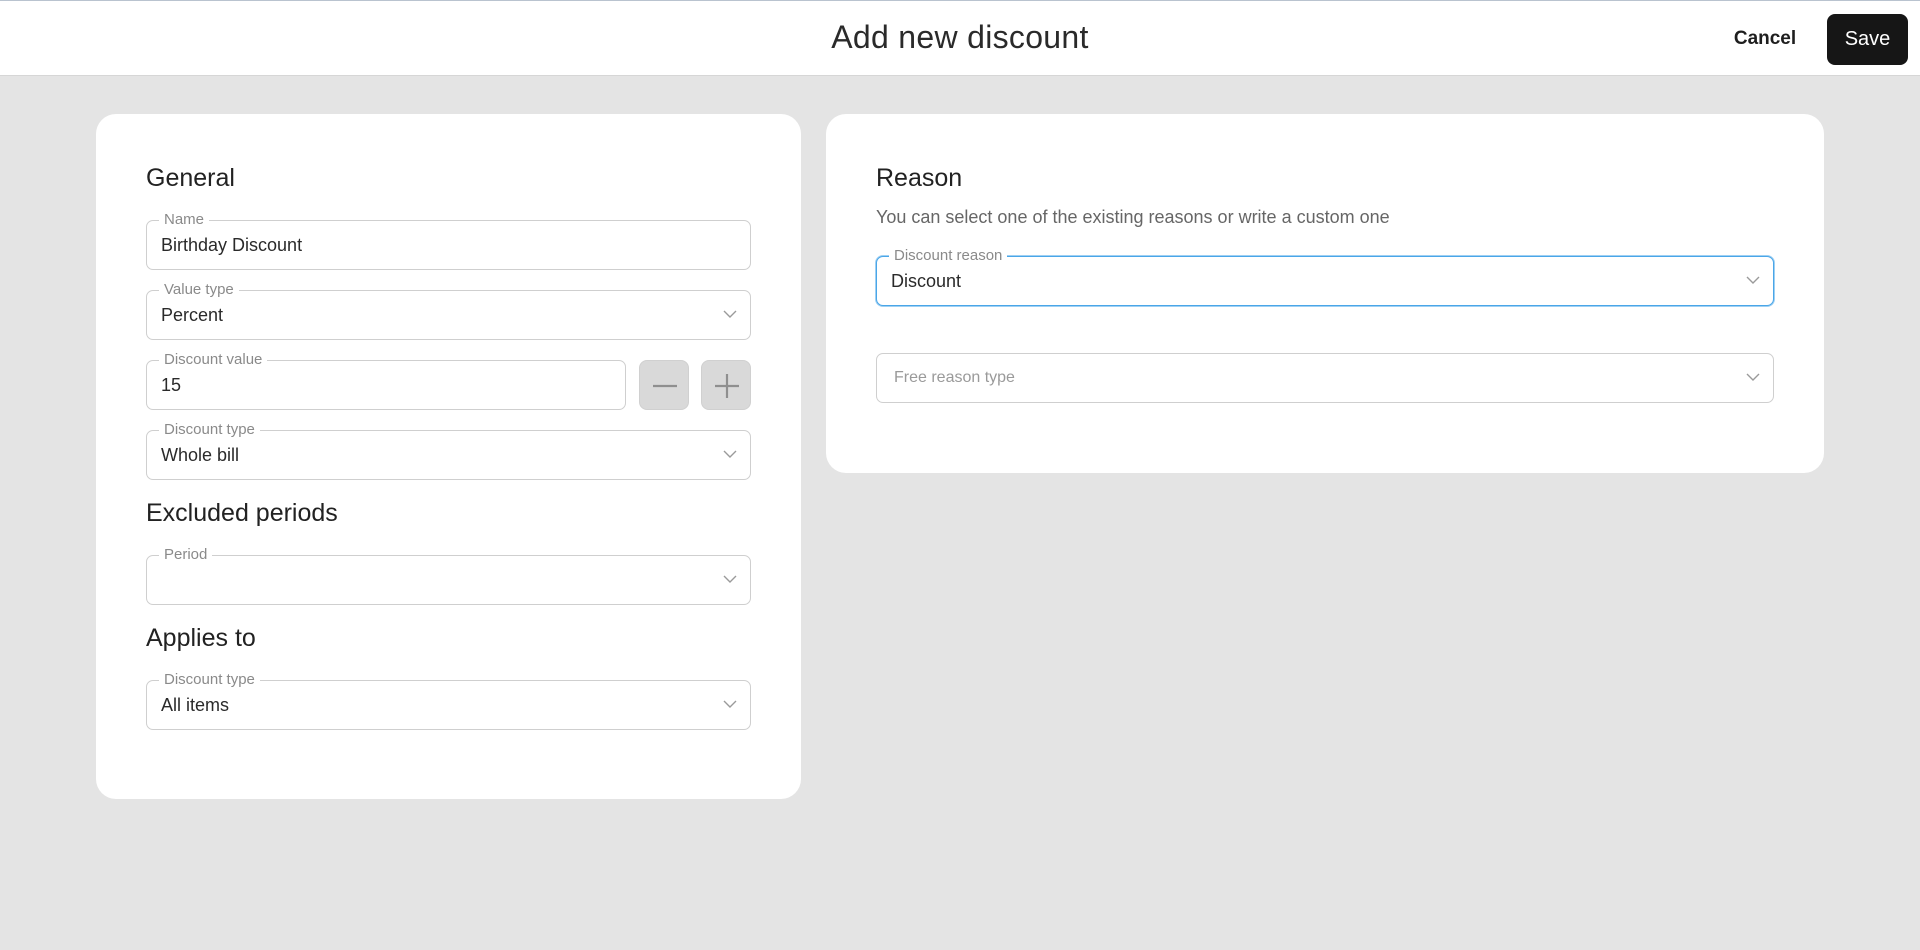 This screenshot has width=1920, height=950. I want to click on top-bar: Add new discount Cancel Save, so click(960, 38).